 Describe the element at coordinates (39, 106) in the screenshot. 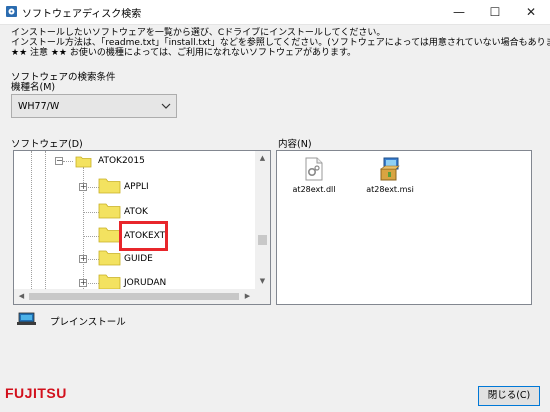

I see `model-name-value: WH77/W` at that location.